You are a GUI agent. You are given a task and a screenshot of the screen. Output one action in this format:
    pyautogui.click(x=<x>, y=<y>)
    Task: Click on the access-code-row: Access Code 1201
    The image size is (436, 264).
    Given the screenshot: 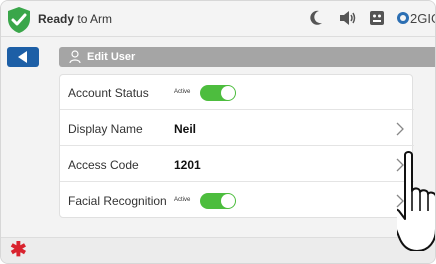 What is the action you would take?
    pyautogui.click(x=237, y=164)
    